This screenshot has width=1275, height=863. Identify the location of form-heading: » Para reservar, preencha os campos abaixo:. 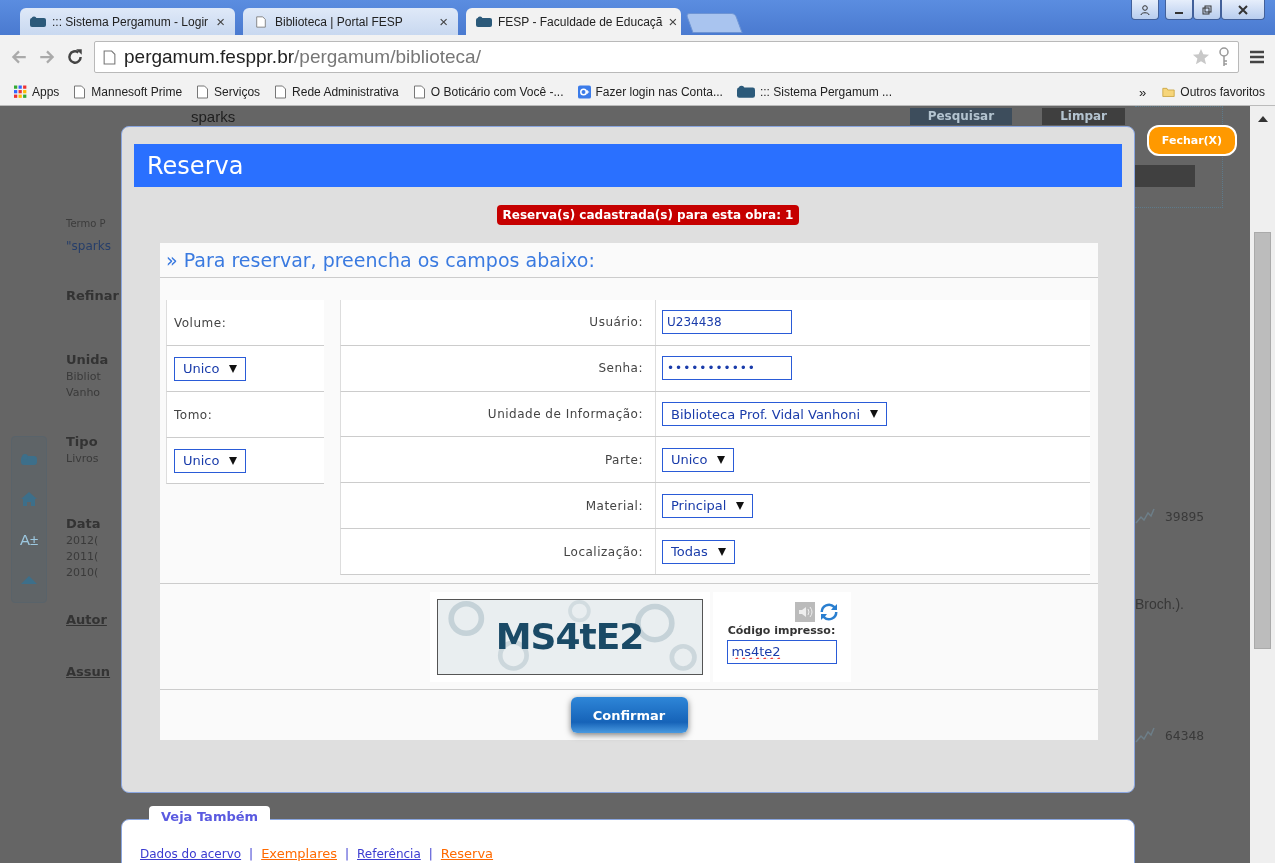
(380, 260).